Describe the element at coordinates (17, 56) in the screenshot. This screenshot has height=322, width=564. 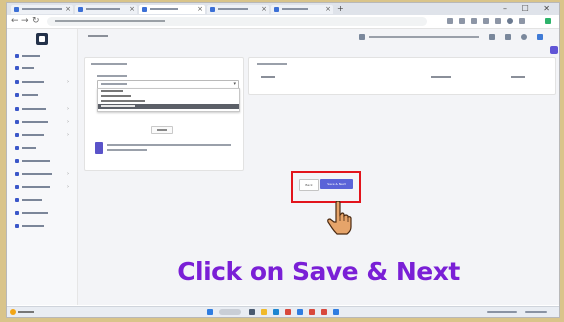
I see `dashboard-icon` at that location.